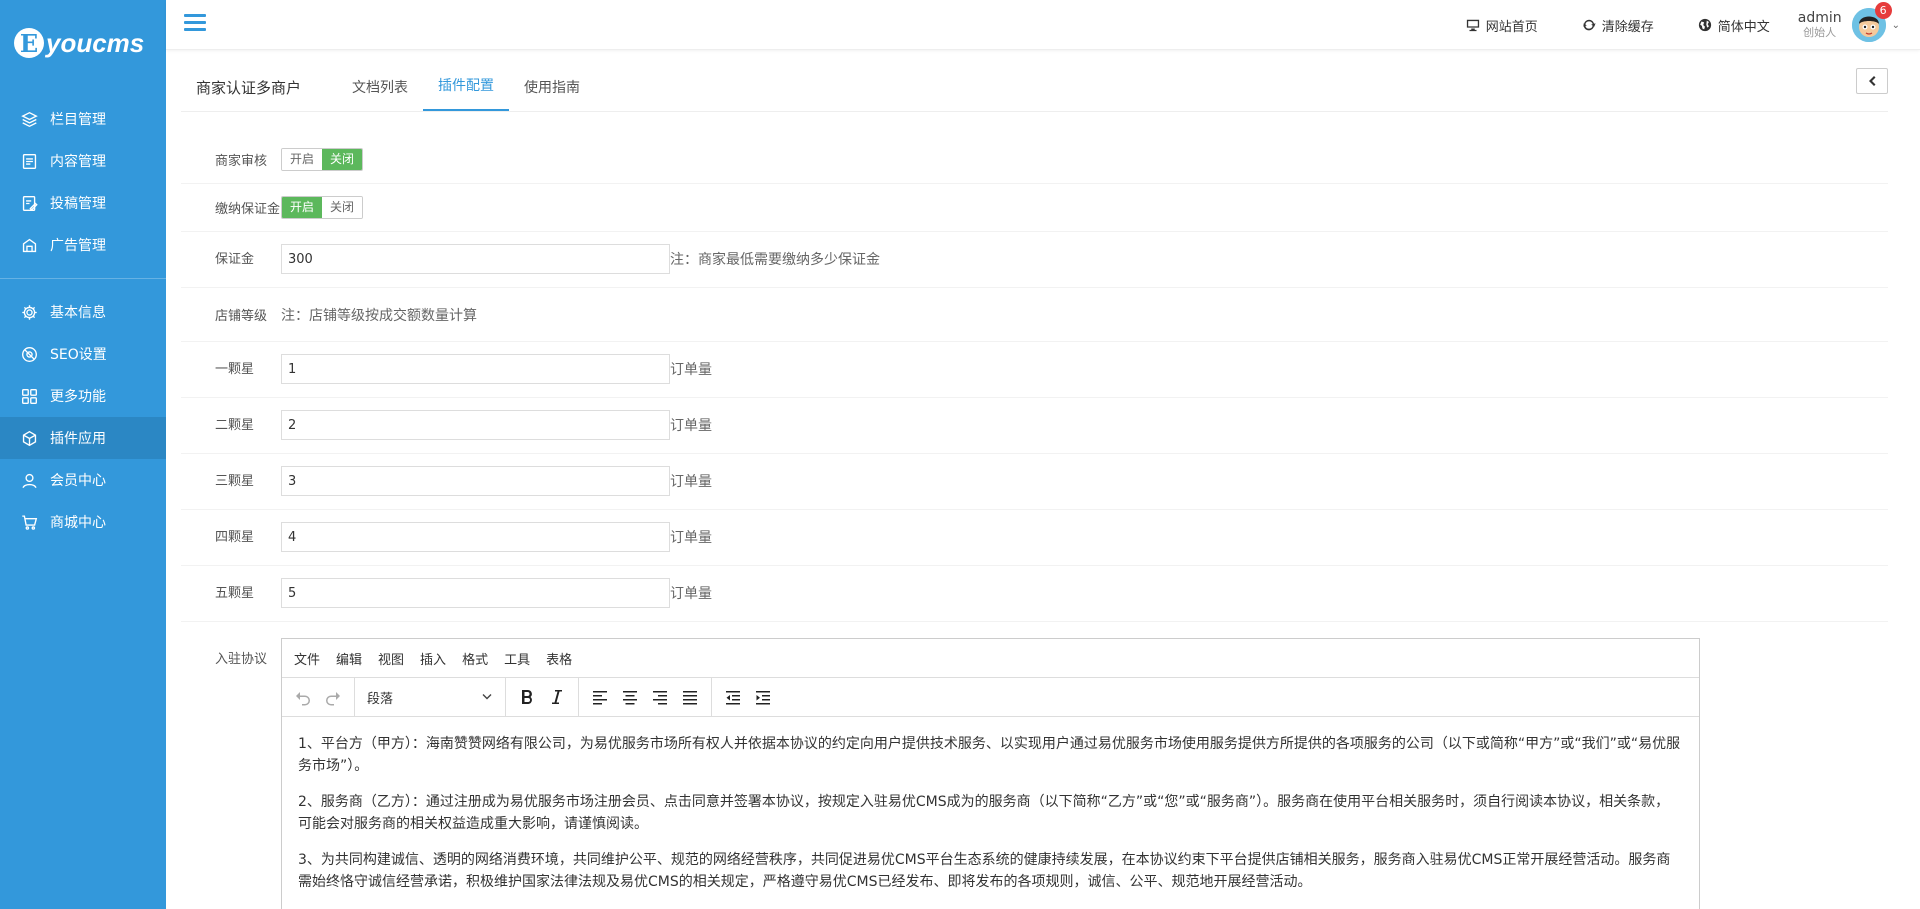 The height and width of the screenshot is (909, 1920). Describe the element at coordinates (1871, 22) in the screenshot. I see `avatar: 6` at that location.